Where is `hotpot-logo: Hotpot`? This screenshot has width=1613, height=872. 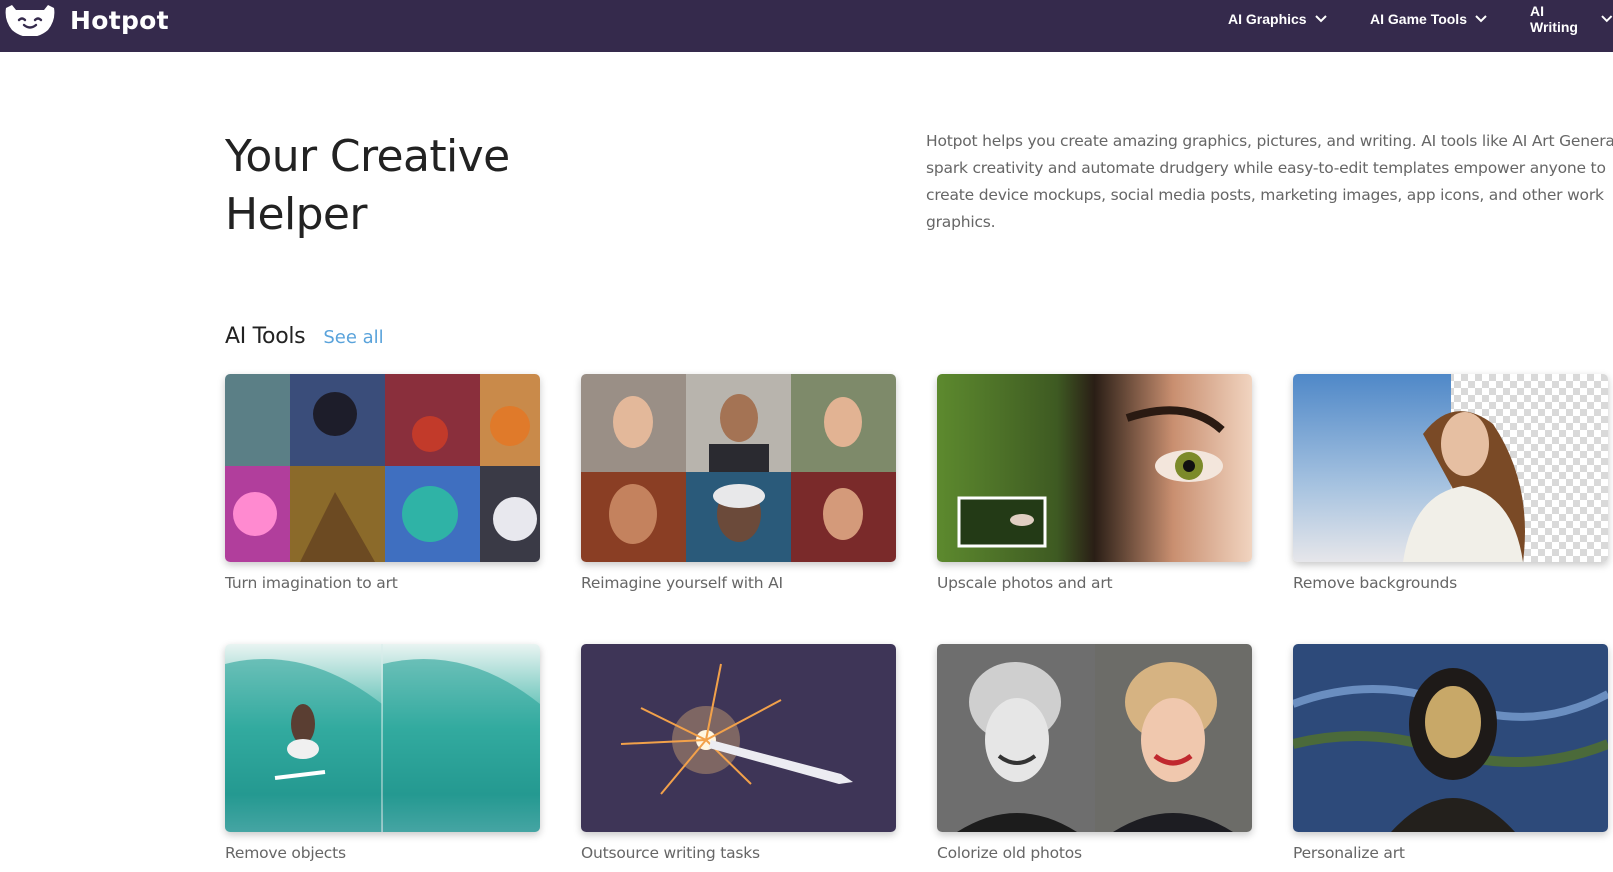
hotpot-logo: Hotpot is located at coordinates (86, 20).